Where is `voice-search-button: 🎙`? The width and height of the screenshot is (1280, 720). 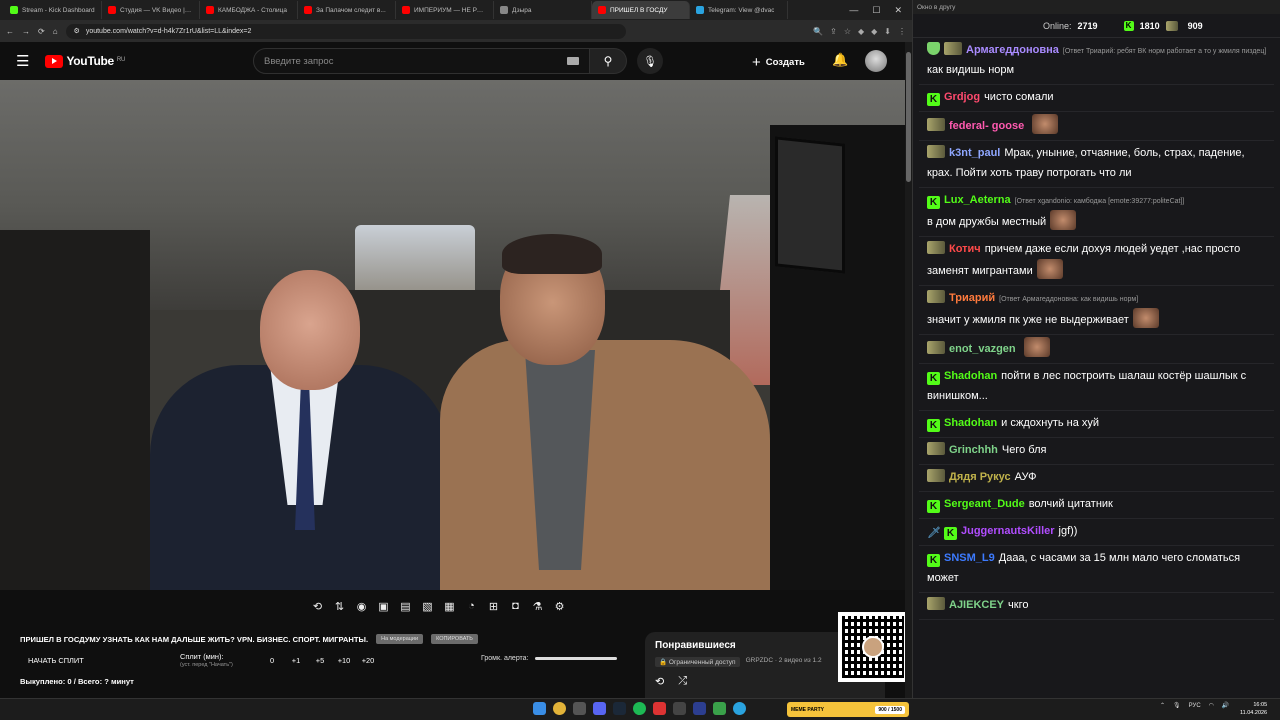 voice-search-button: 🎙 is located at coordinates (650, 61).